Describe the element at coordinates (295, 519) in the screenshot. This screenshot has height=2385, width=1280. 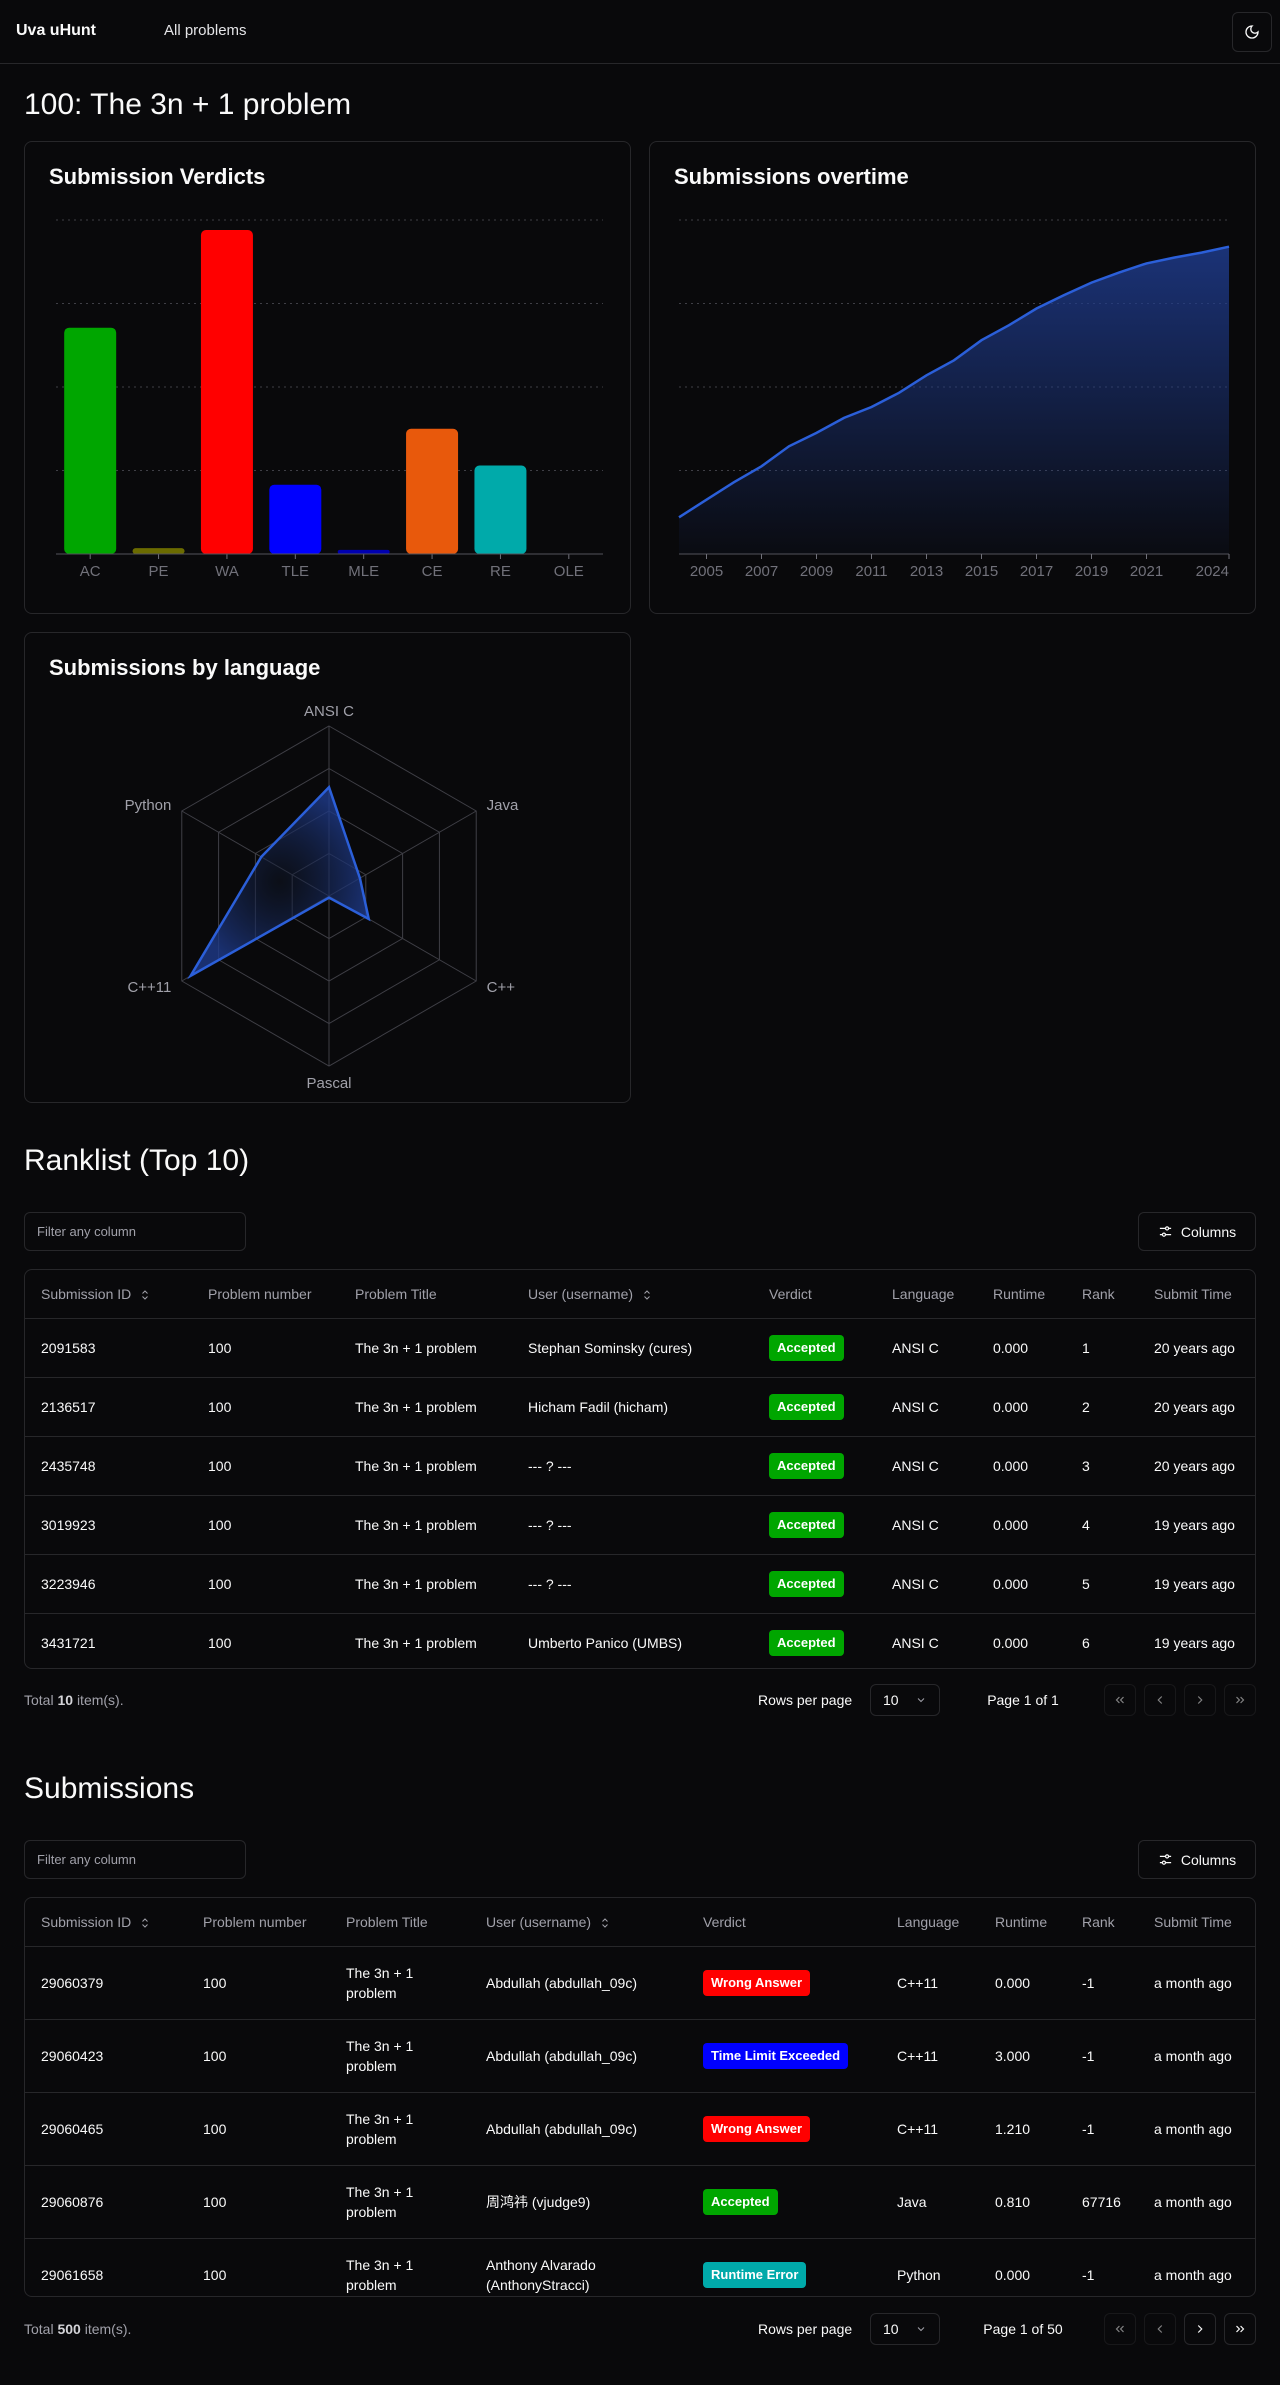
I see `bar-tle` at that location.